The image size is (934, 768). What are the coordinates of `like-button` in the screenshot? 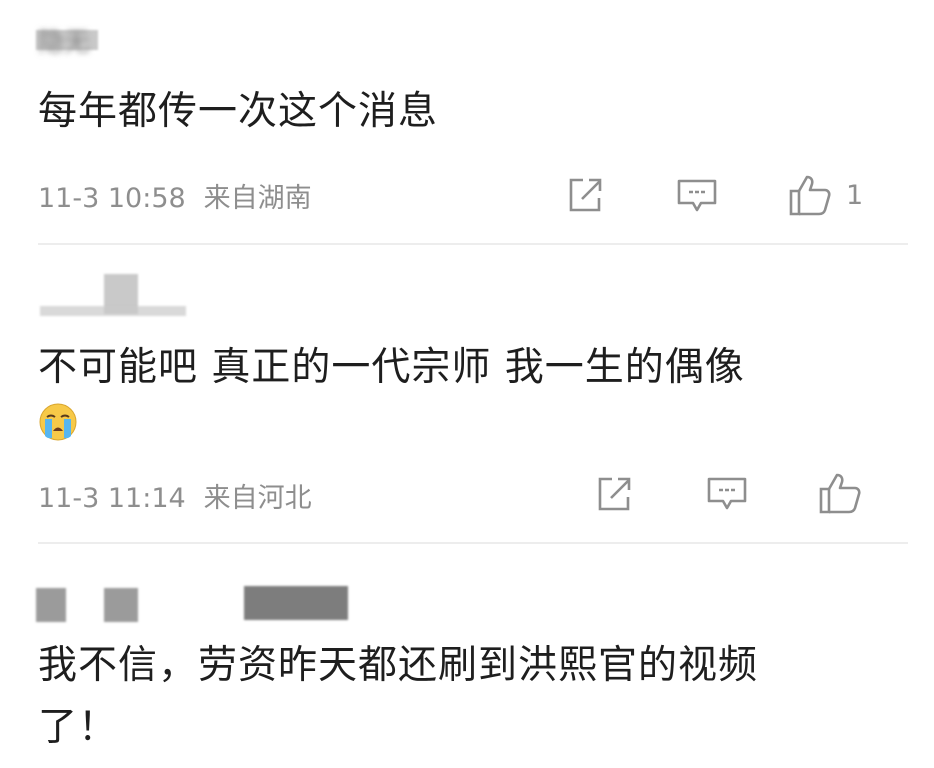 It's located at (840, 493).